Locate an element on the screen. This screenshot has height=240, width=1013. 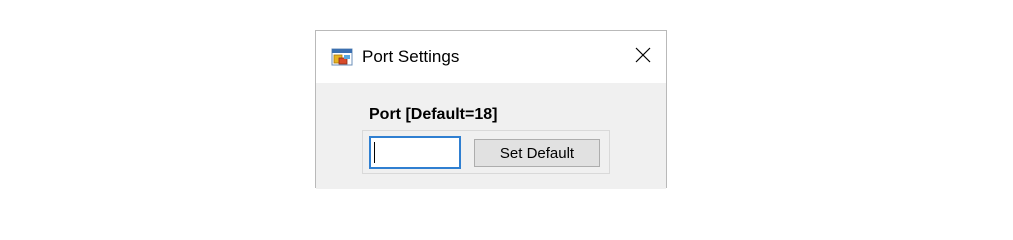
title-bar: Port Settings is located at coordinates (491, 57).